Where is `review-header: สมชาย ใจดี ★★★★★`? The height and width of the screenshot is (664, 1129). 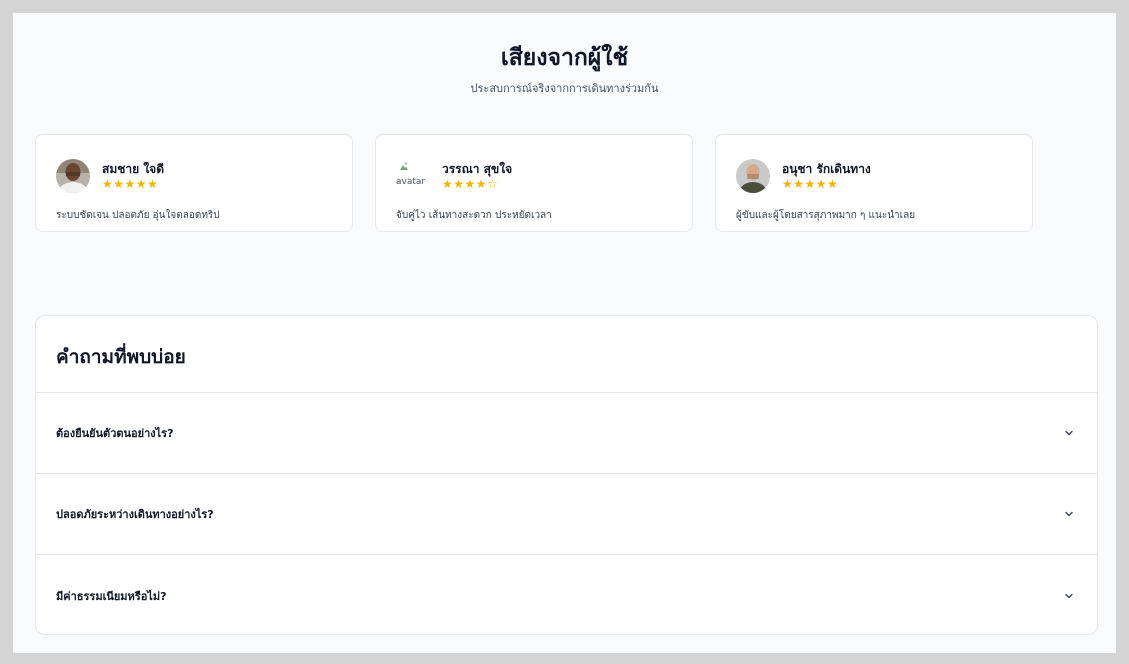 review-header: สมชาย ใจดี ★★★★★ is located at coordinates (194, 176).